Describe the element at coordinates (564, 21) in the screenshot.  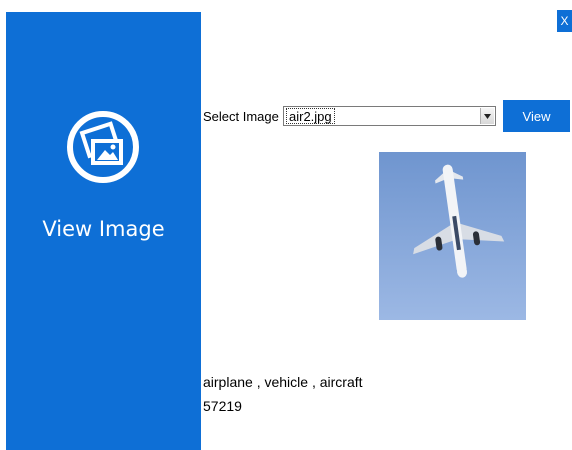
I see `close-button: X` at that location.